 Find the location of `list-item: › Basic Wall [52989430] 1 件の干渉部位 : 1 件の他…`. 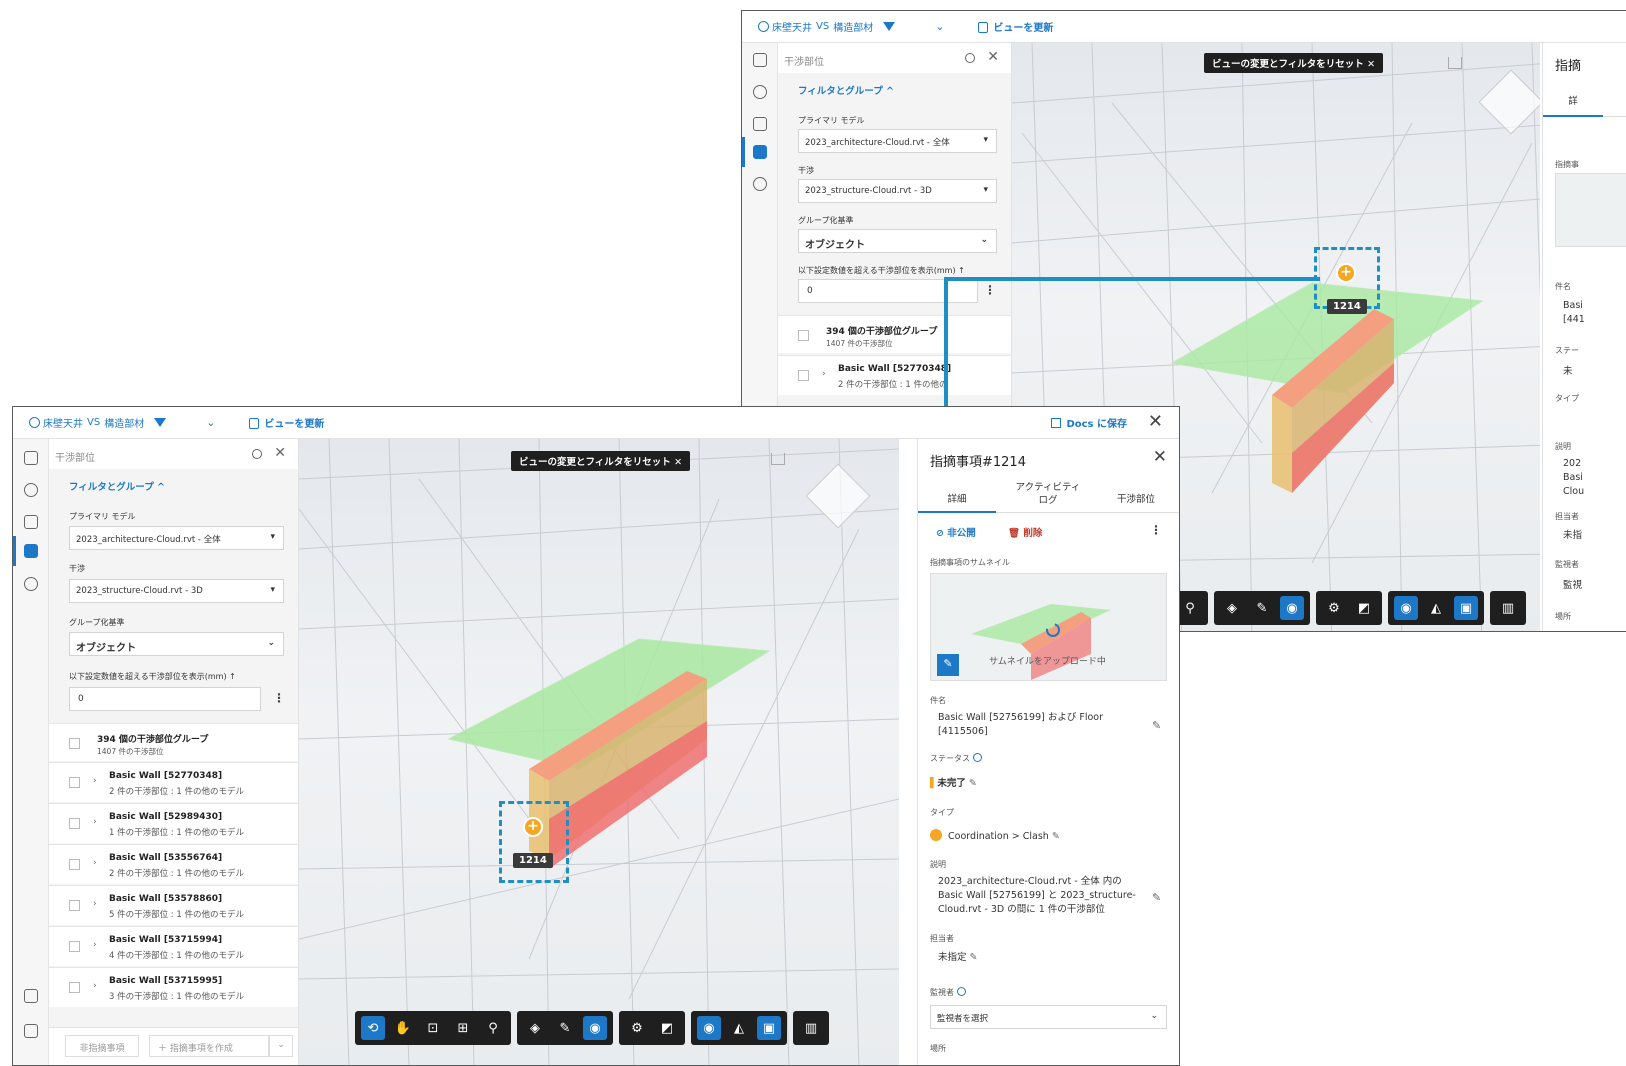

list-item: › Basic Wall [52989430] 1 件の干渉部位 : 1 件の他… is located at coordinates (173, 823).